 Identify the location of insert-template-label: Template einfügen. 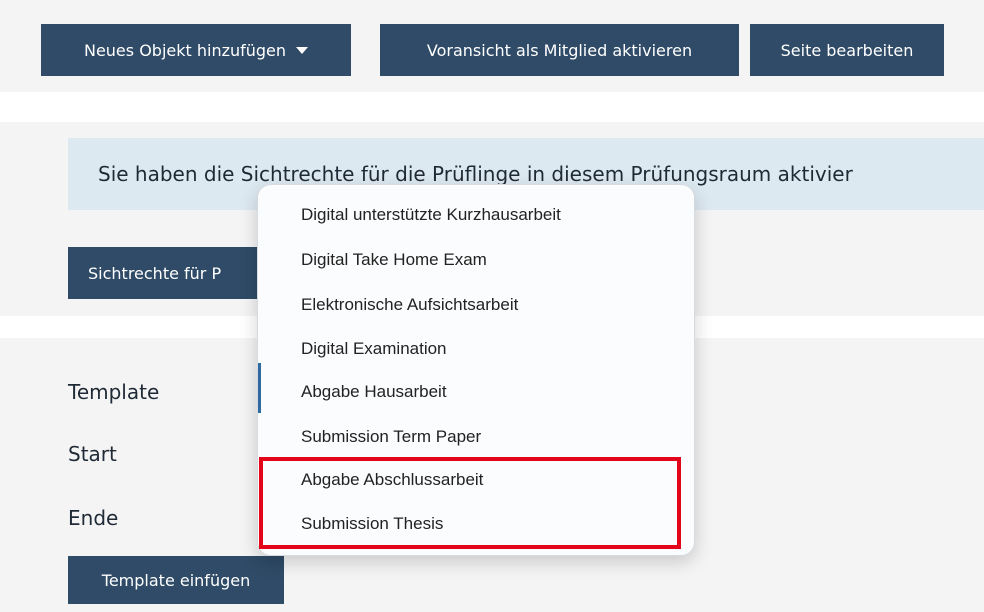
(176, 580).